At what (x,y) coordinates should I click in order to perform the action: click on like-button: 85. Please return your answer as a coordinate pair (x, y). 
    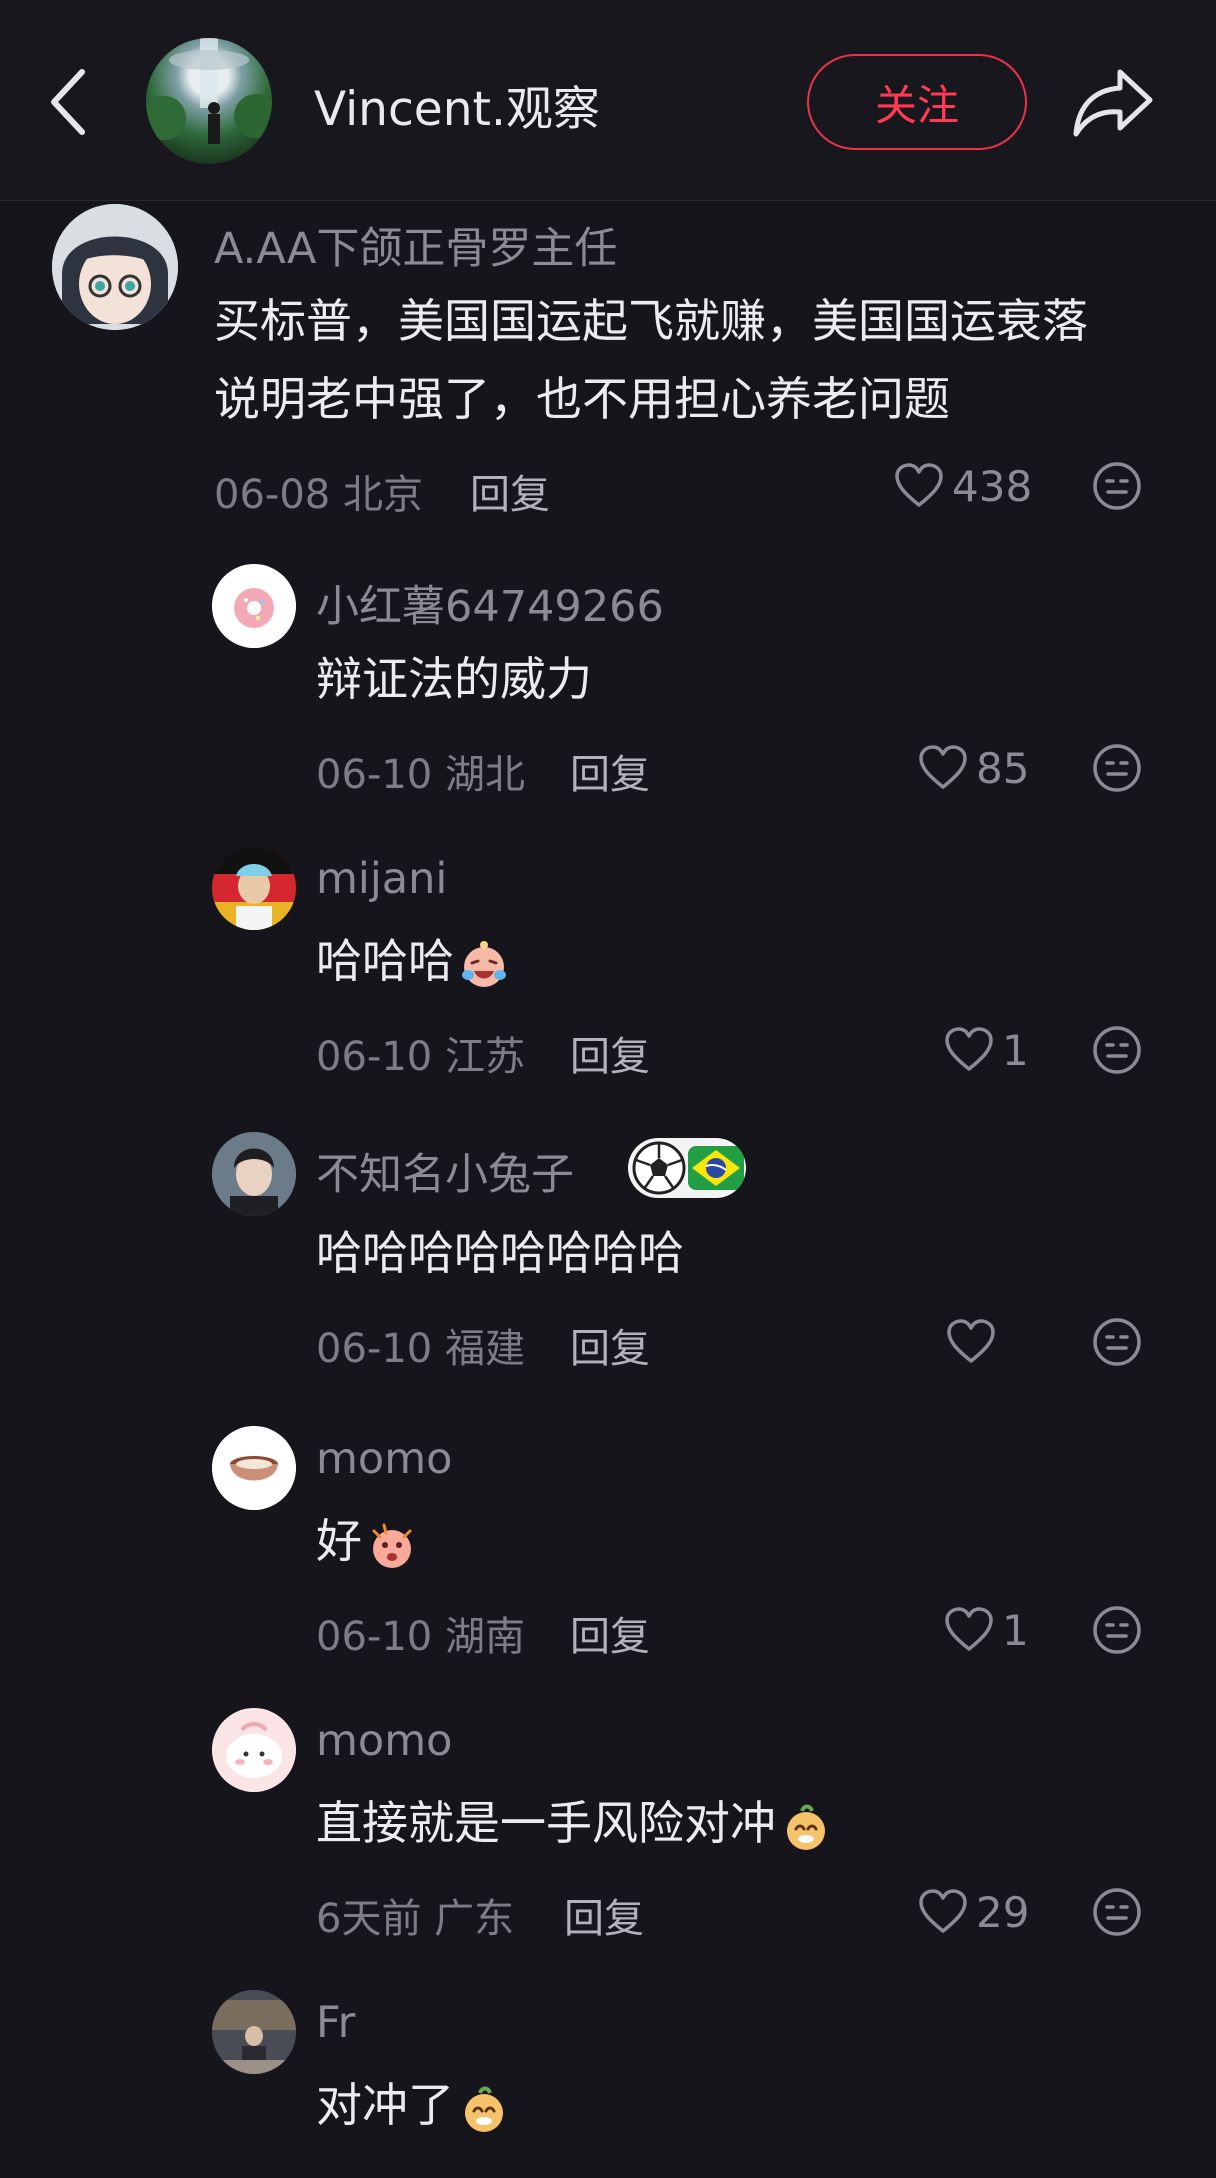
    Looking at the image, I should click on (973, 768).